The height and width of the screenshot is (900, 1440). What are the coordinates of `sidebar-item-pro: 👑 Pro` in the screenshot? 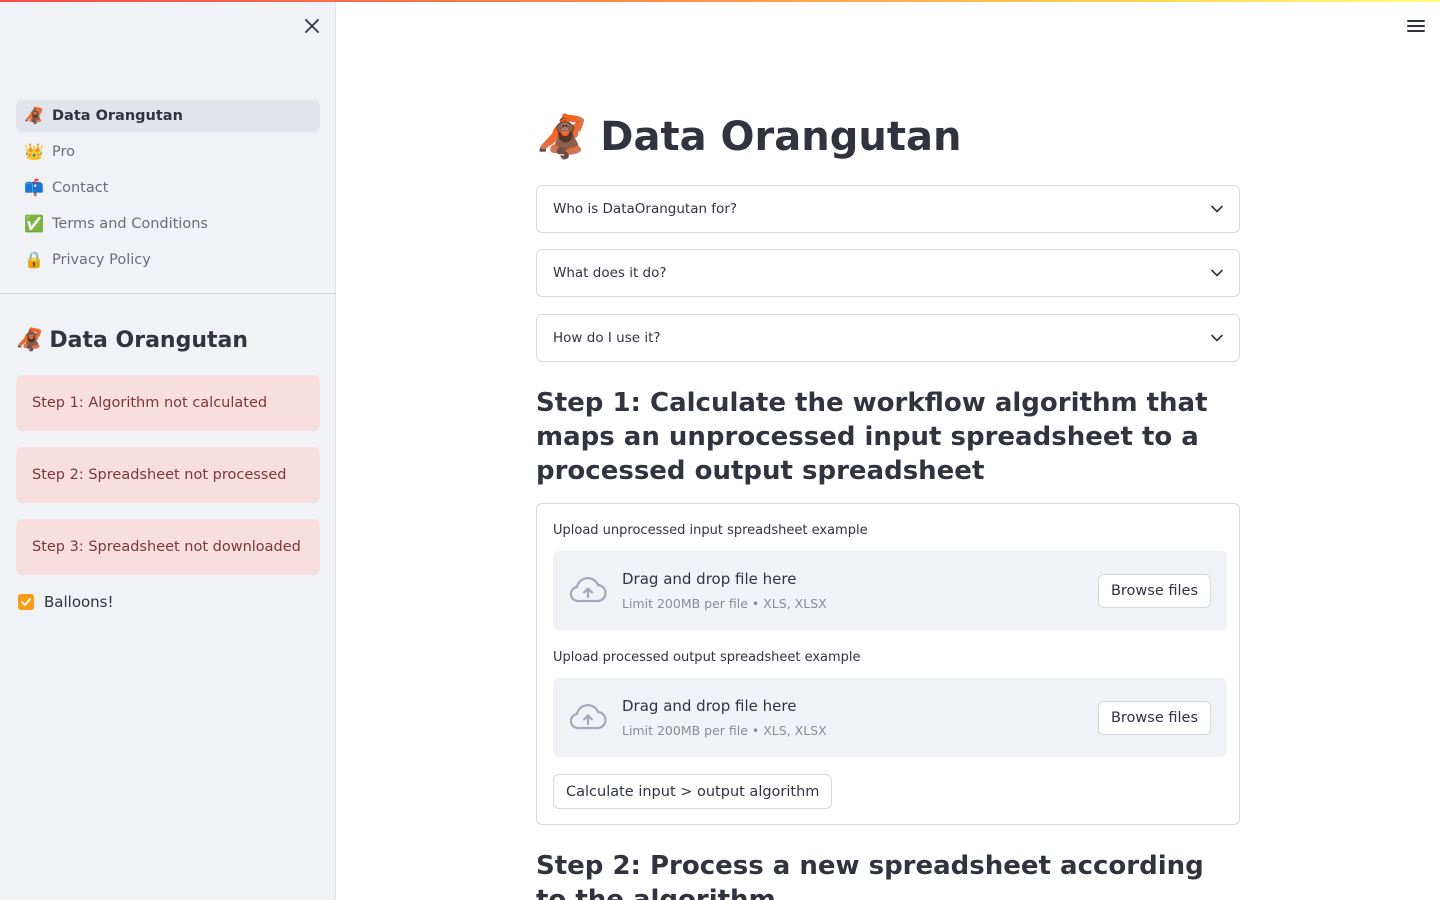 It's located at (168, 152).